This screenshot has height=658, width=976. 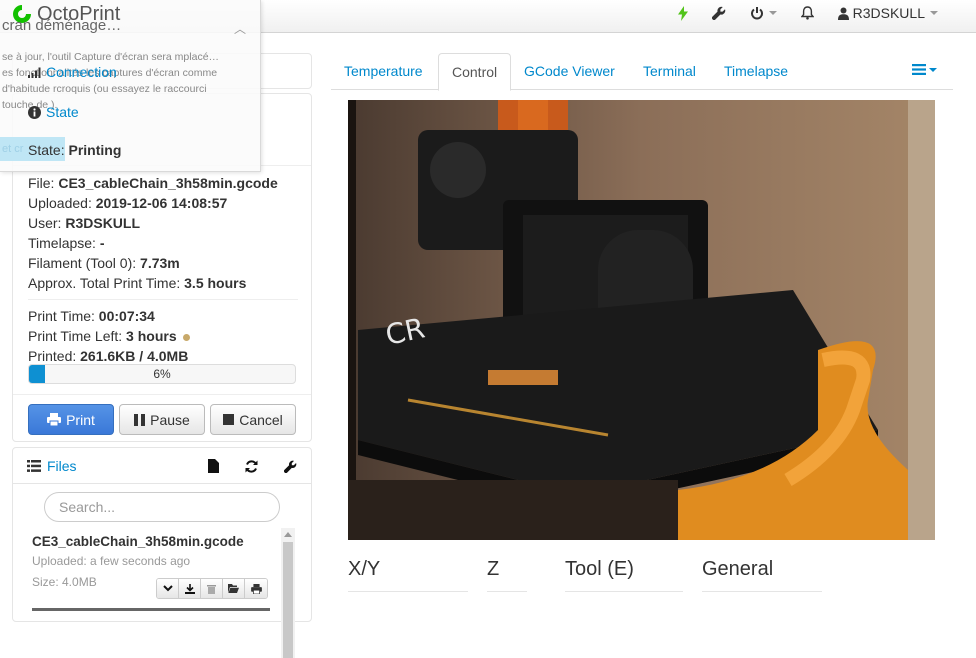 I want to click on file-list-scrollbar, so click(x=288, y=593).